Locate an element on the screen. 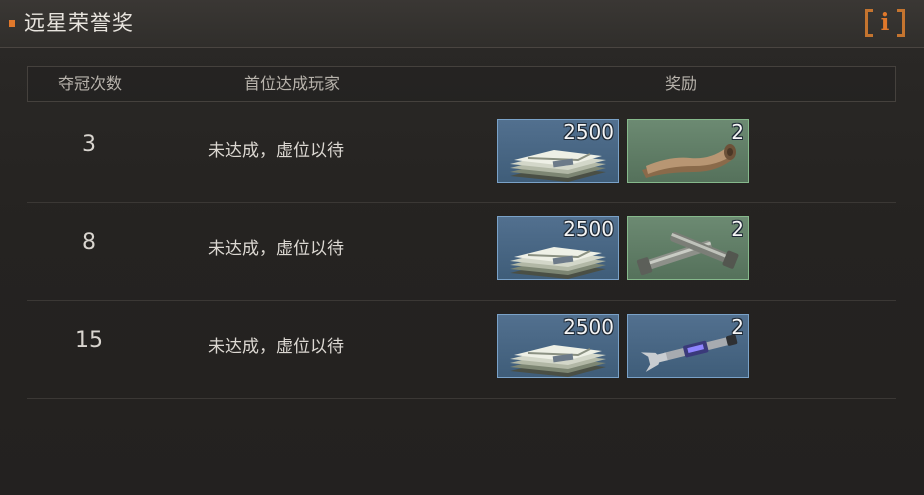 Image resolution: width=924 pixels, height=495 pixels. info-button: i is located at coordinates (885, 23).